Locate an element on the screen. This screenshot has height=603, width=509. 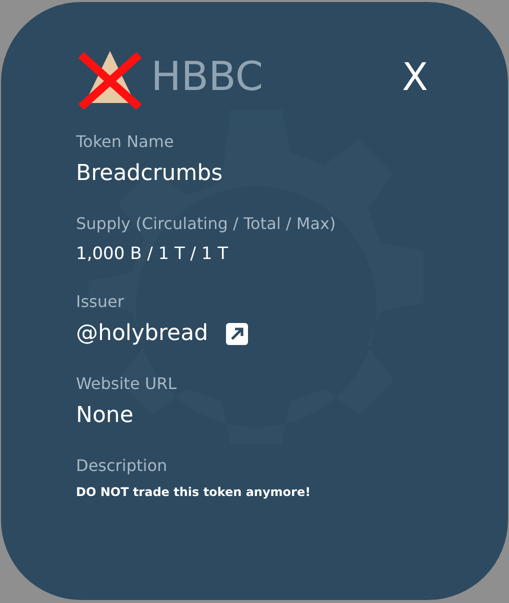
field-label: Issuer is located at coordinates (100, 302).